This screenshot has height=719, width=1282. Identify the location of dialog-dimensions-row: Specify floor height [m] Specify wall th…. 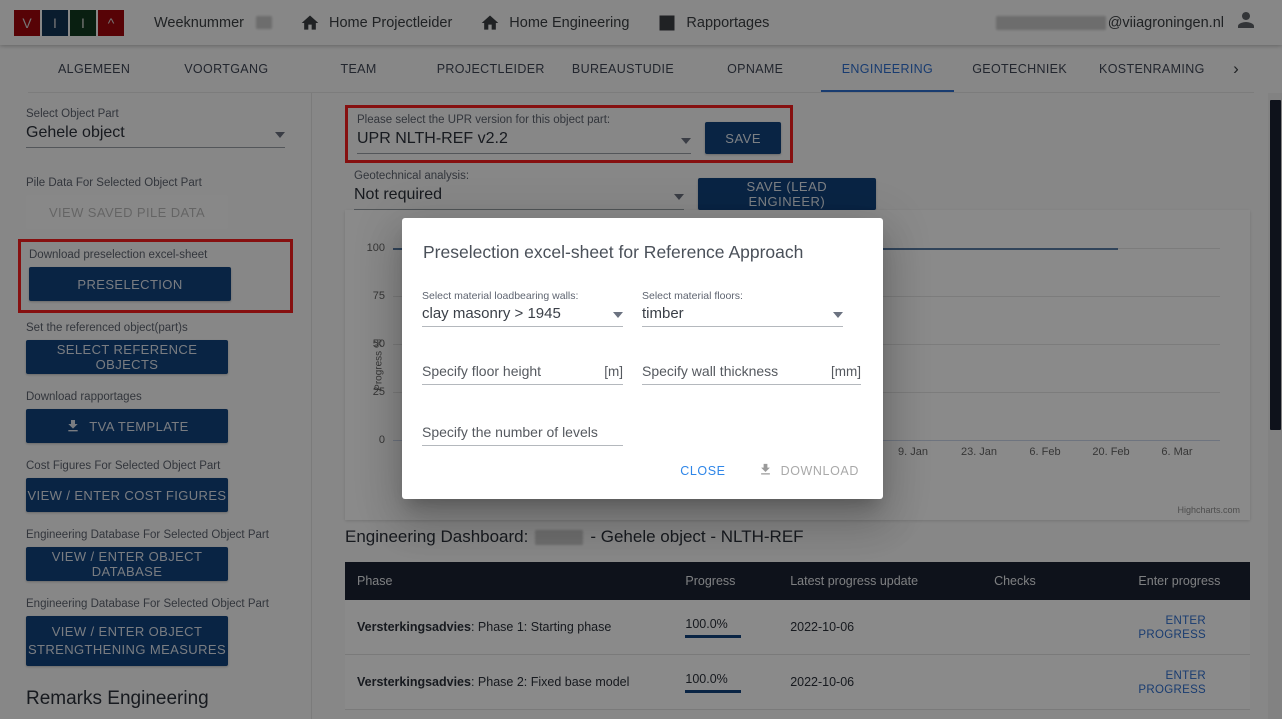
(642, 374).